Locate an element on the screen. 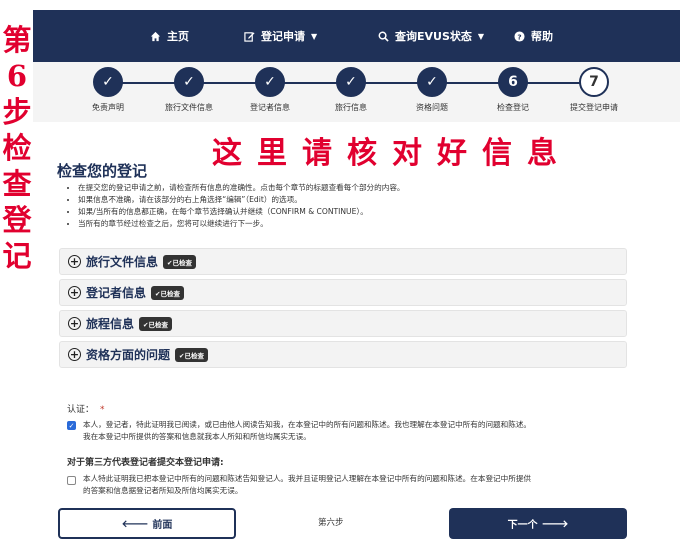  self-certify-line: 我在本登记中所提供的答案和信息就我本人所知和所信均属实无误。 is located at coordinates (197, 436).